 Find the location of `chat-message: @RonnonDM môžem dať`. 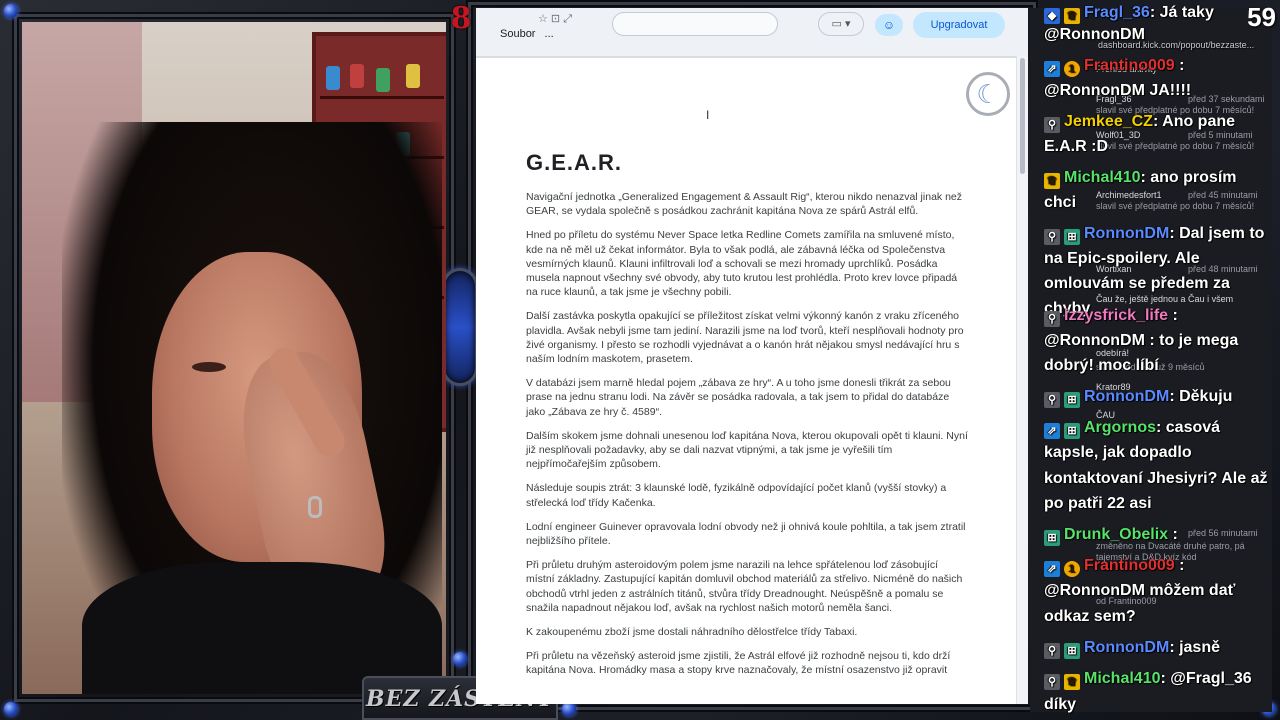

chat-message: @RonnonDM môžem dať is located at coordinates (1162, 590).